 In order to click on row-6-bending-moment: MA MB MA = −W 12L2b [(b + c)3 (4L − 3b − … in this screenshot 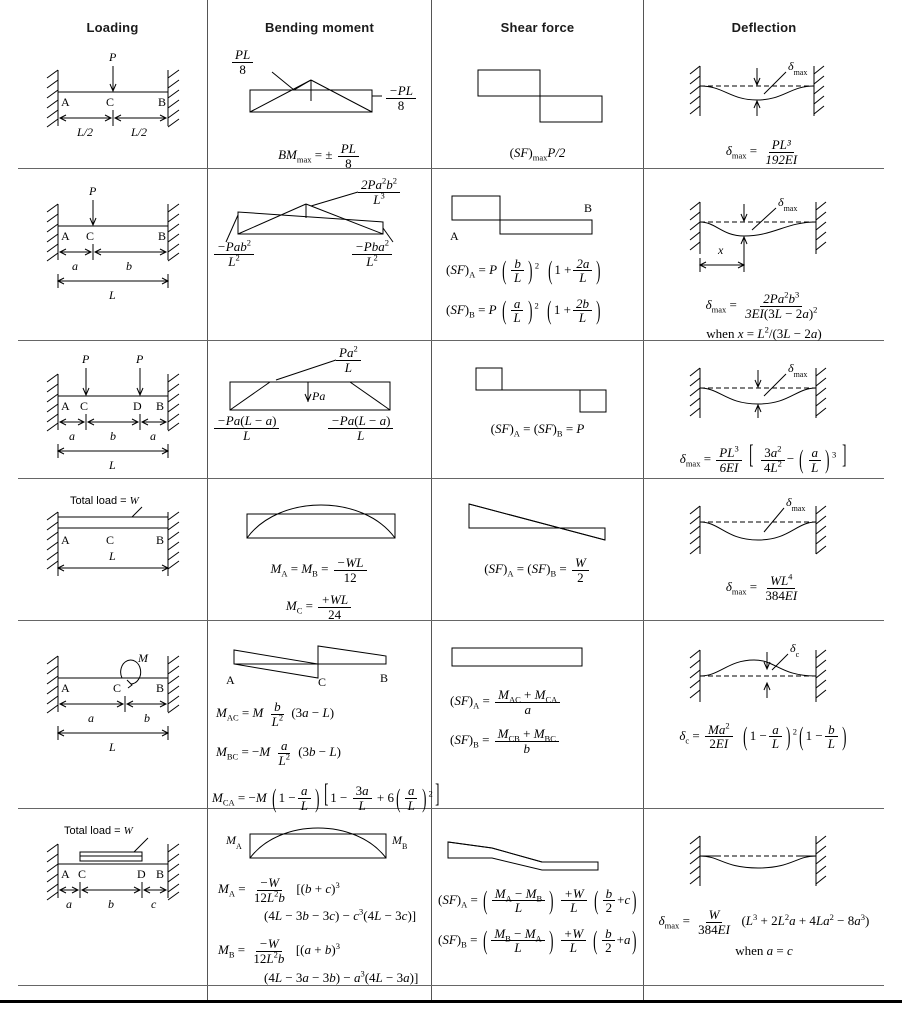, I will do `click(319, 901)`.